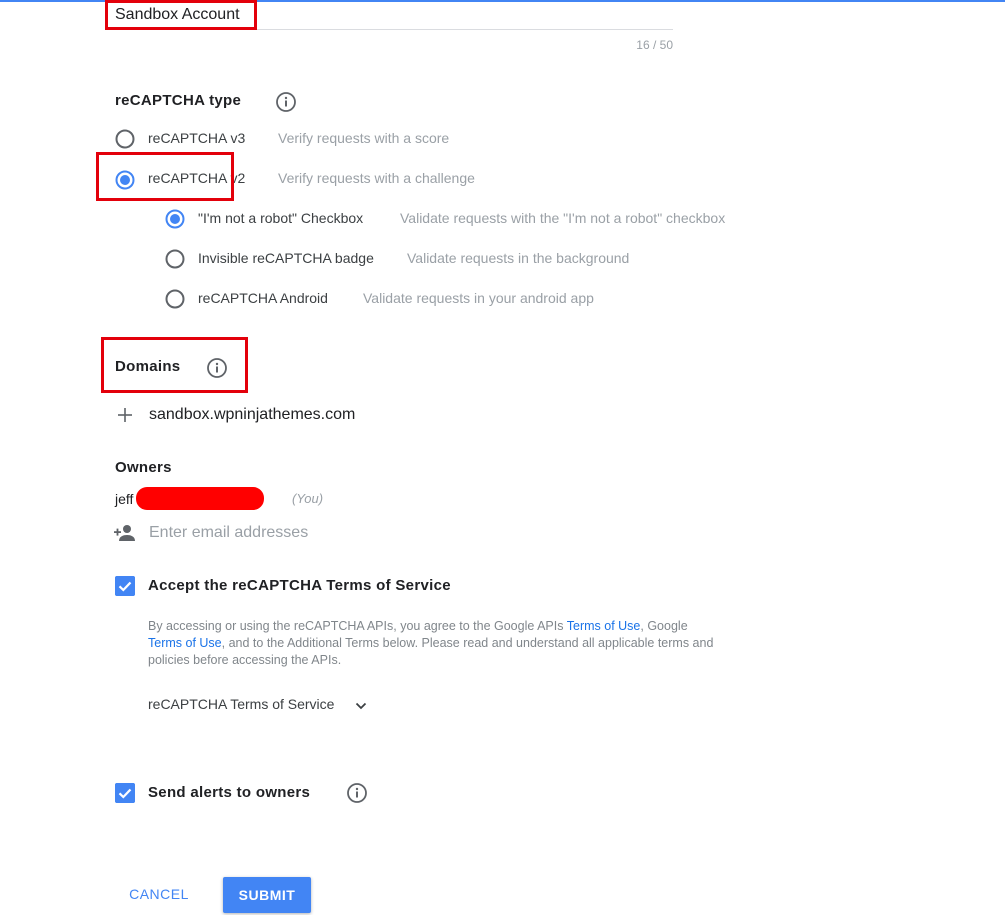 The width and height of the screenshot is (1005, 915). I want to click on highlight-box-domains, so click(174, 365).